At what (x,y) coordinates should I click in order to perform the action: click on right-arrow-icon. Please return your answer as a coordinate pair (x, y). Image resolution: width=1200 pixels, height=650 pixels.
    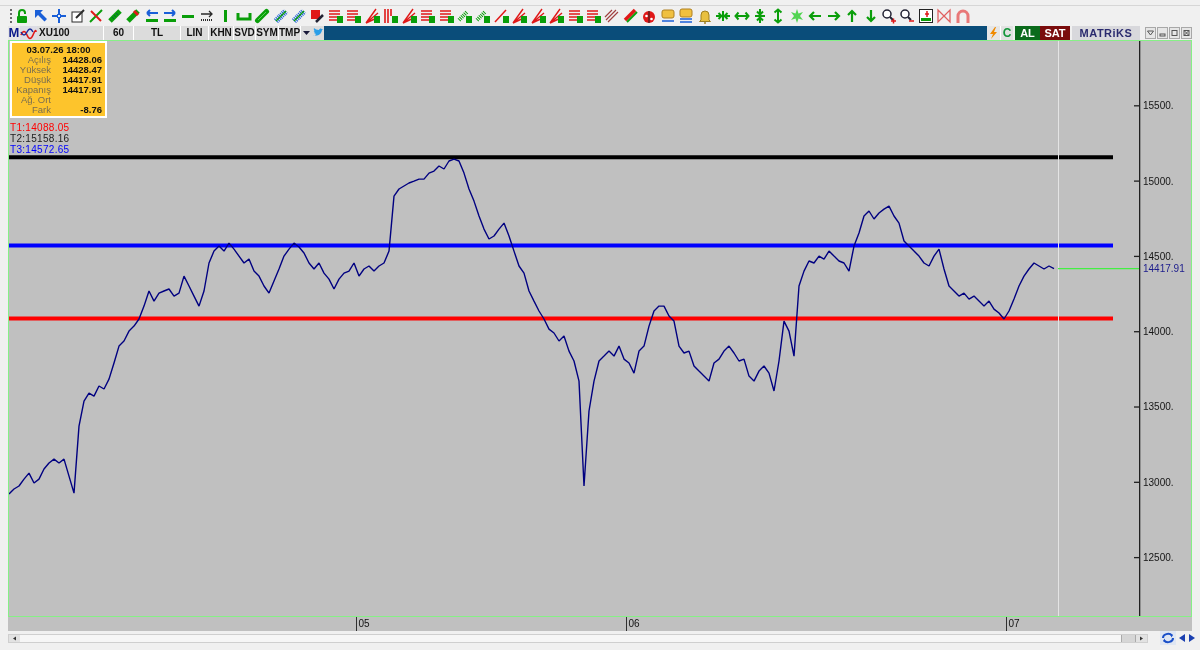
    Looking at the image, I should click on (1192, 638).